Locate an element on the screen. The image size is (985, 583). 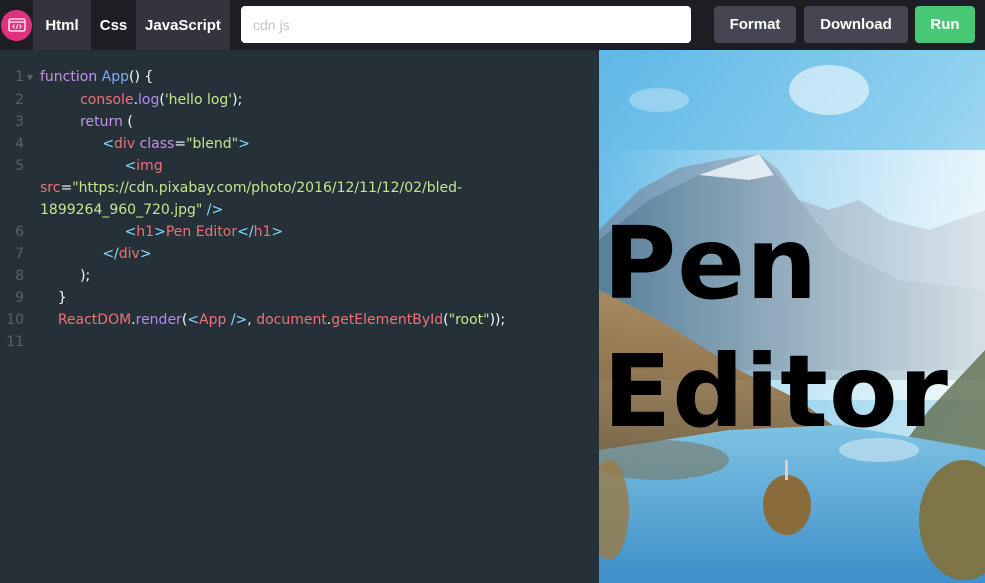
format-button: Format is located at coordinates (755, 24).